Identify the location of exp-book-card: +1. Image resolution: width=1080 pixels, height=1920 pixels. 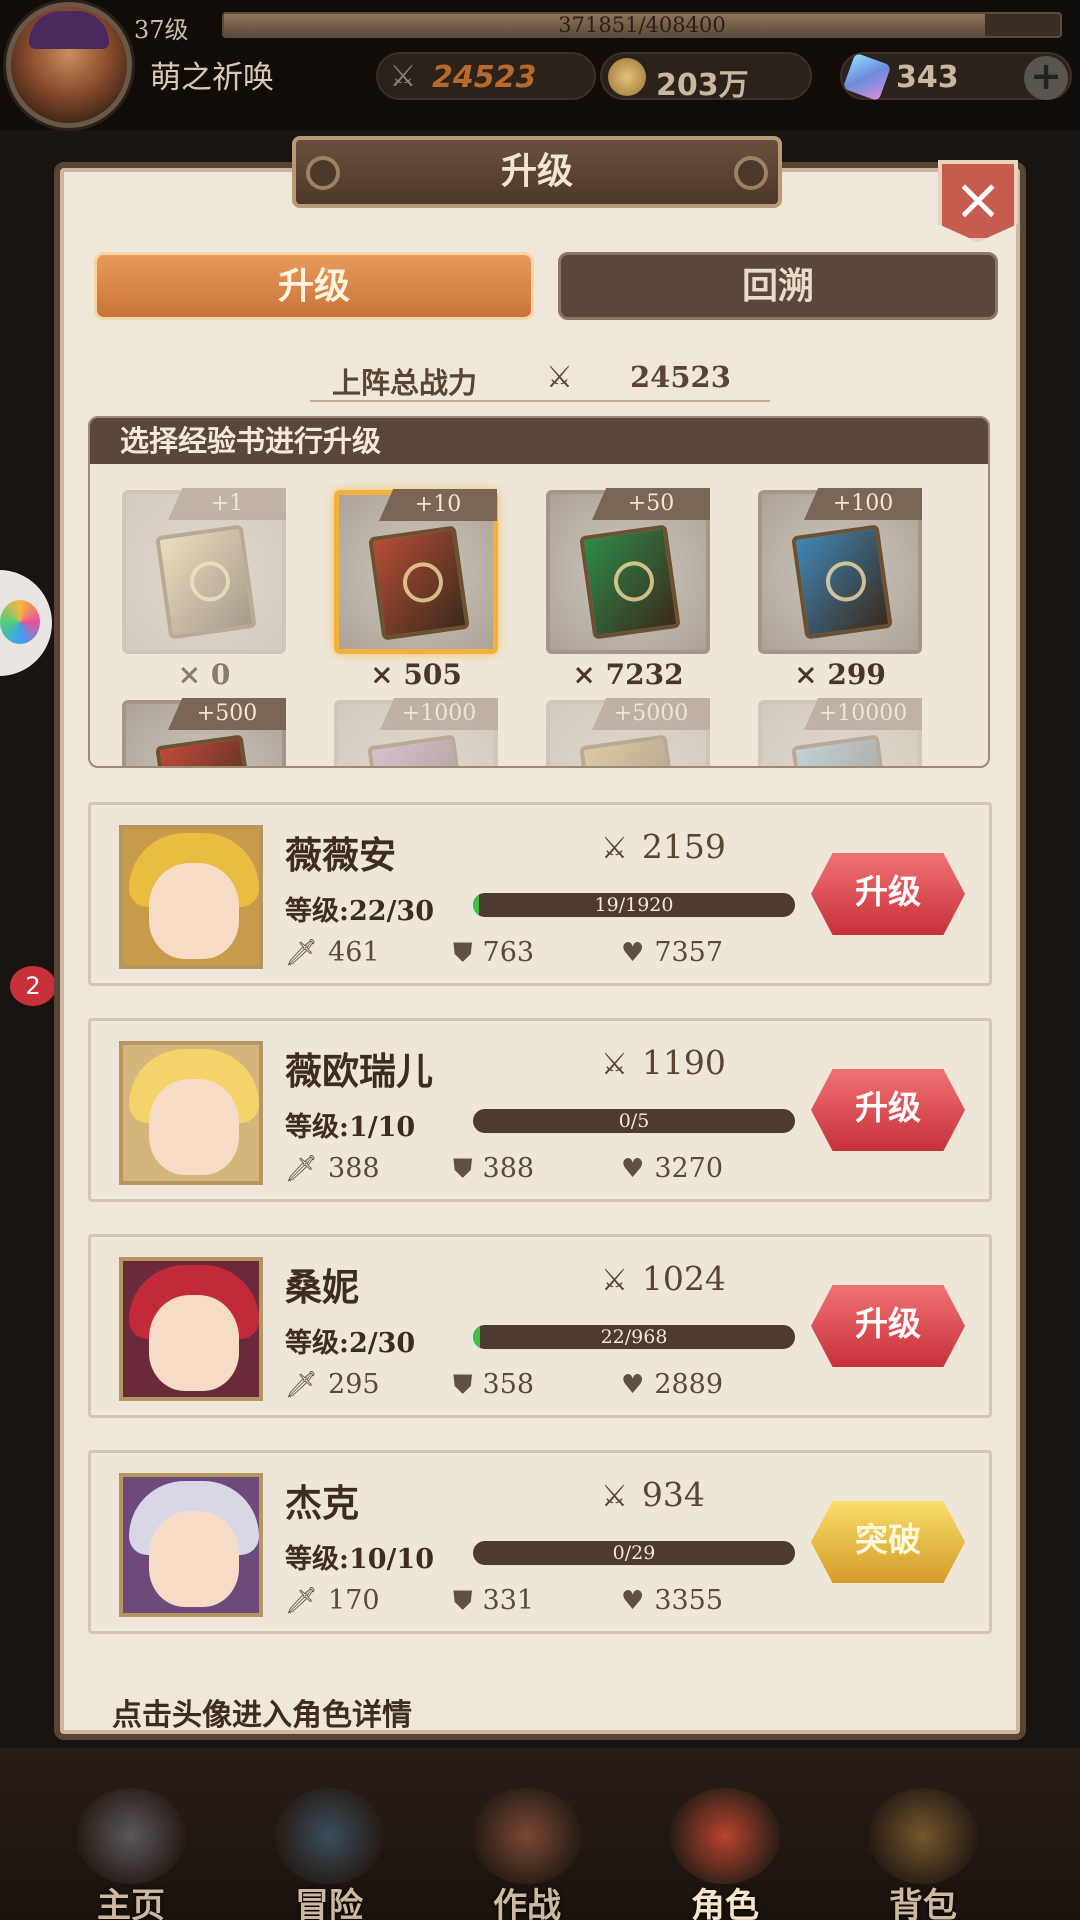
(204, 571).